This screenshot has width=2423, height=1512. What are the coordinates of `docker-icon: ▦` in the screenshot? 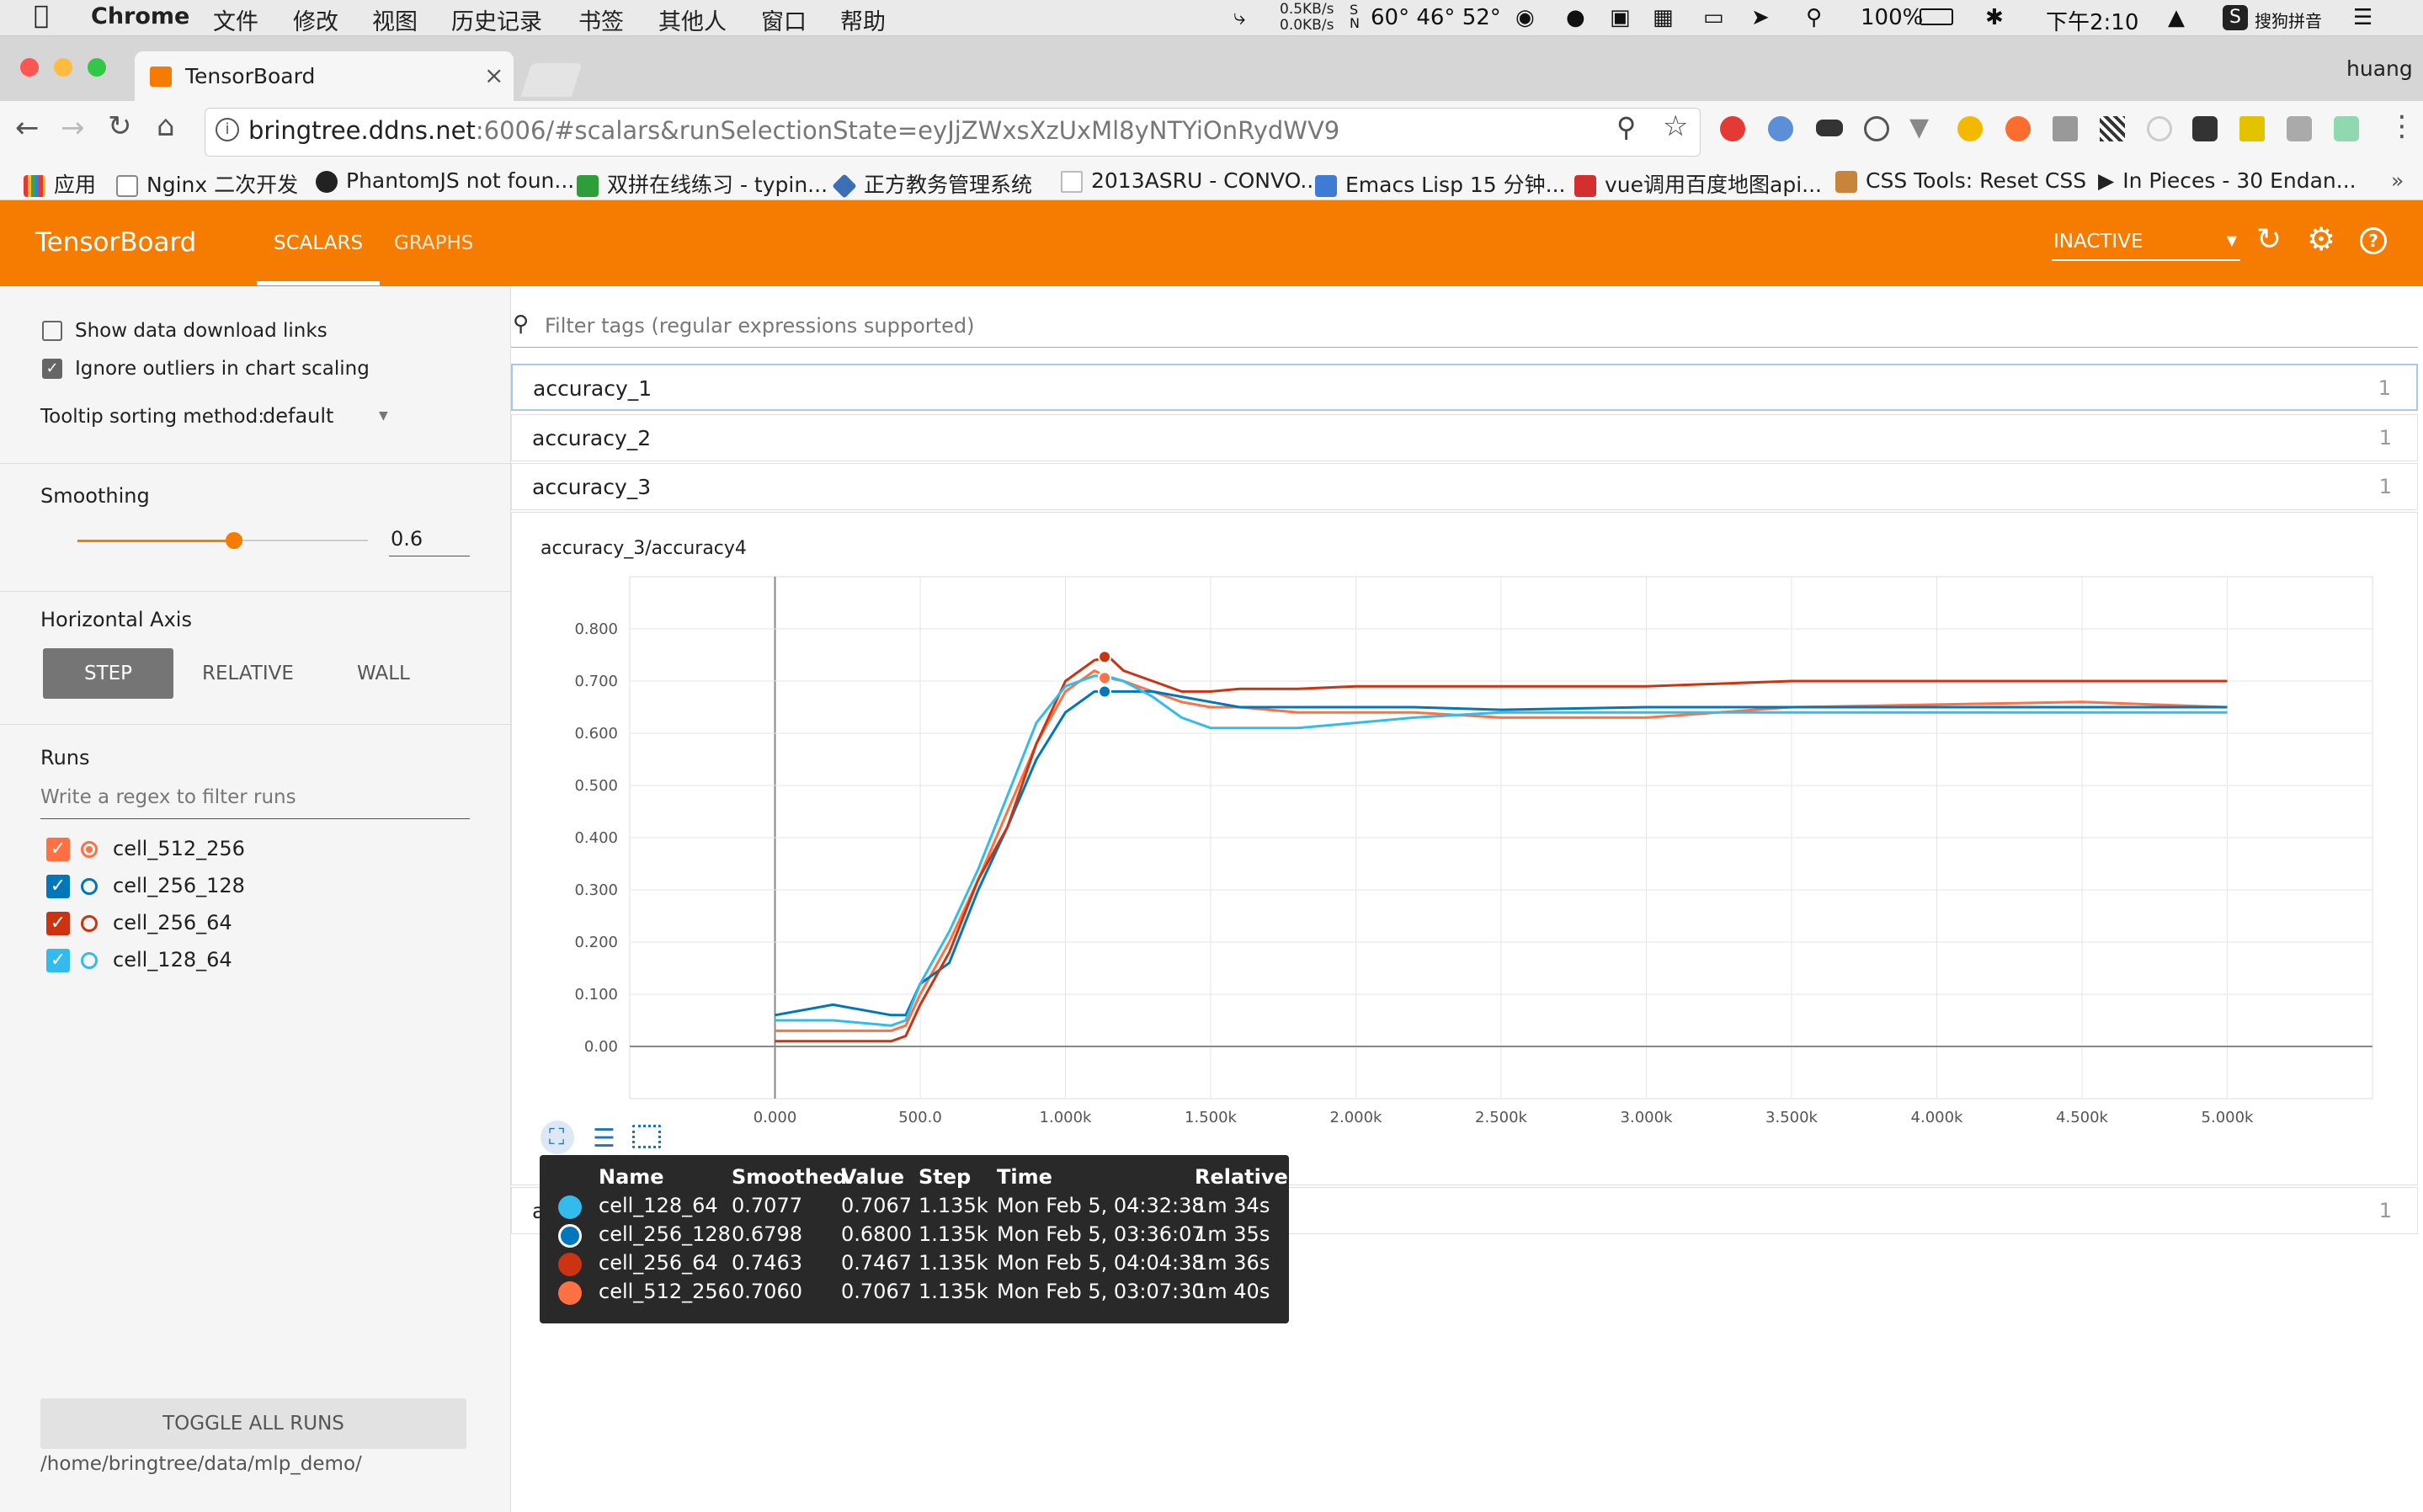 It's located at (1663, 17).